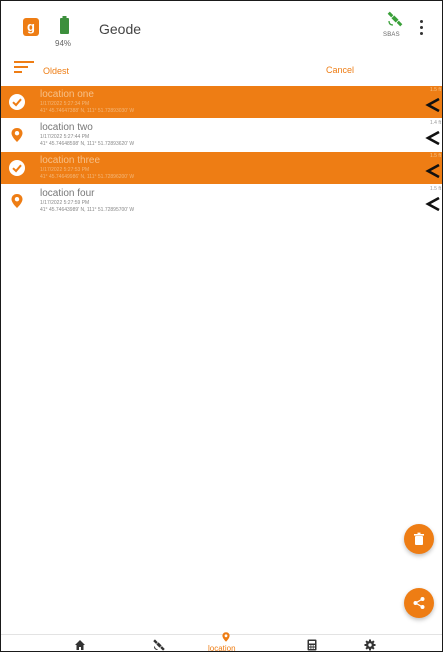 The width and height of the screenshot is (443, 652). I want to click on location-accuracy: 1.4 ft, so click(436, 123).